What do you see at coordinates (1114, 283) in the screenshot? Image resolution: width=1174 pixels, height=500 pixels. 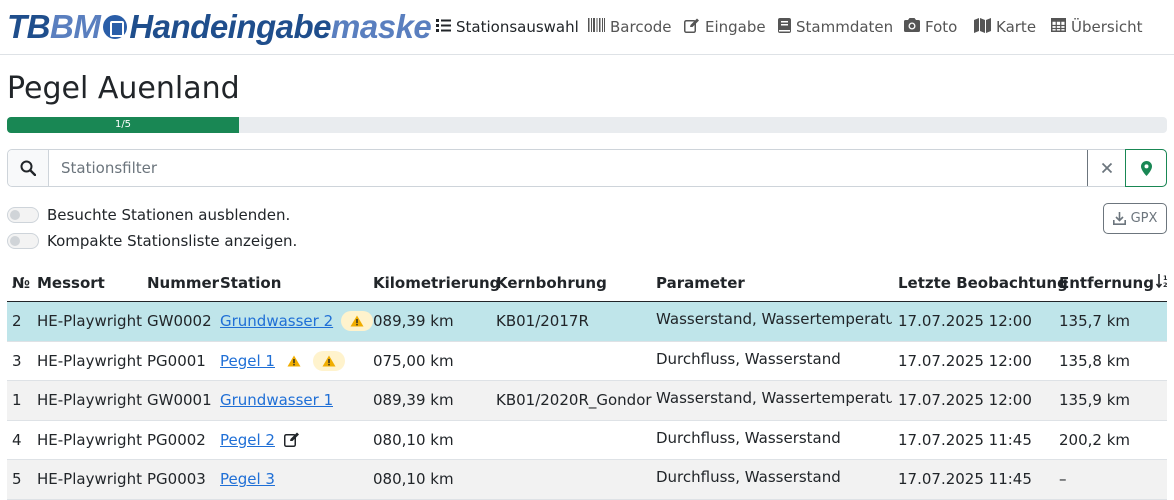 I see `header-entfernung: Entfernung 12` at bounding box center [1114, 283].